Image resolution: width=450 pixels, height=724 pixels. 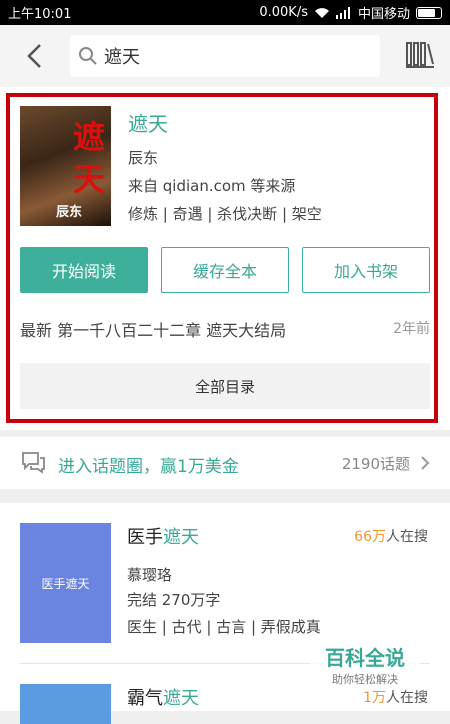 What do you see at coordinates (181, 537) in the screenshot?
I see `result-title-highlight: 遮天` at bounding box center [181, 537].